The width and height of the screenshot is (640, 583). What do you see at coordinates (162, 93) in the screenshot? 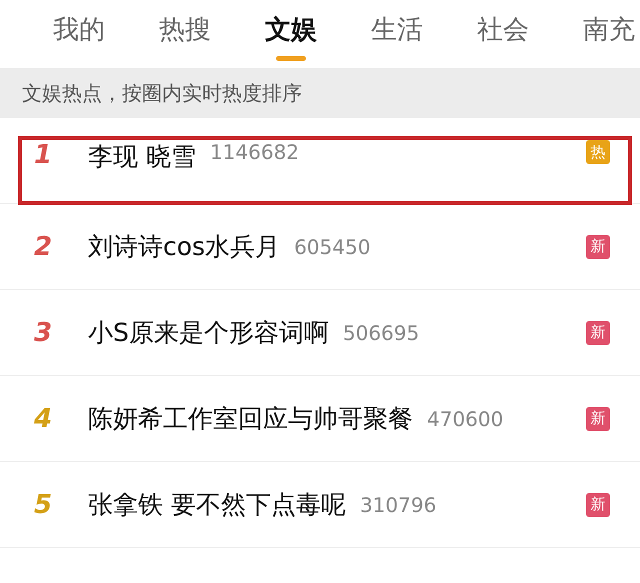
I see `notice-text: 文娱热点，按圈内实时热度排序` at bounding box center [162, 93].